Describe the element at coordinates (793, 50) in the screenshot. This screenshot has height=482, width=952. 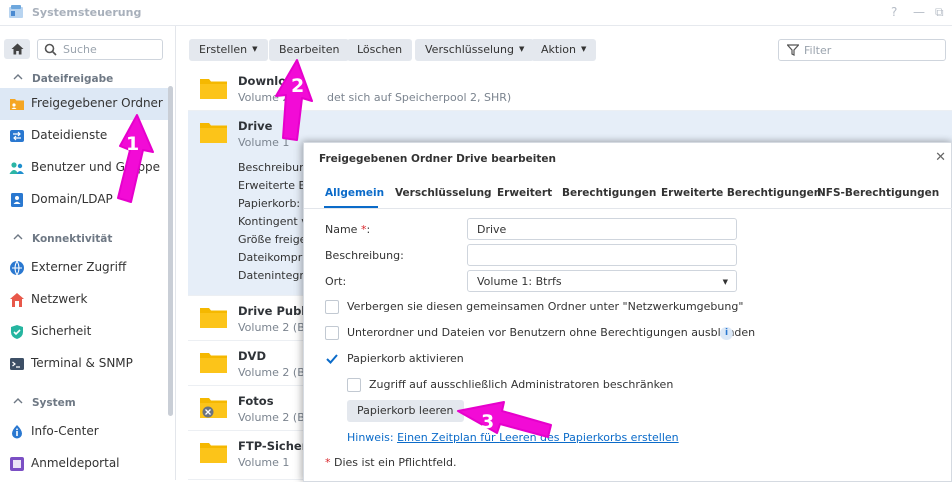
I see `filter-icon` at that location.